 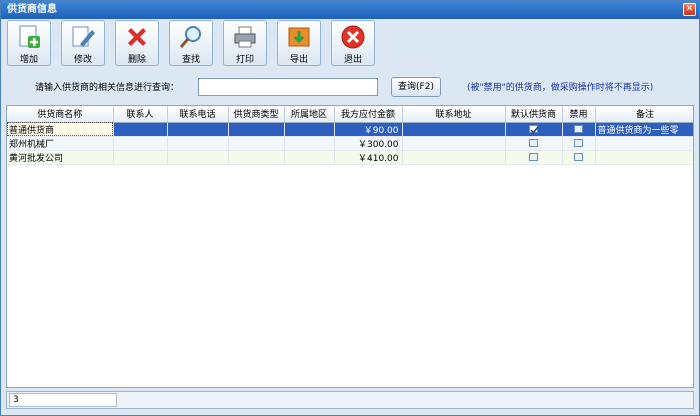 I want to click on exit-button: 退出, so click(x=353, y=43).